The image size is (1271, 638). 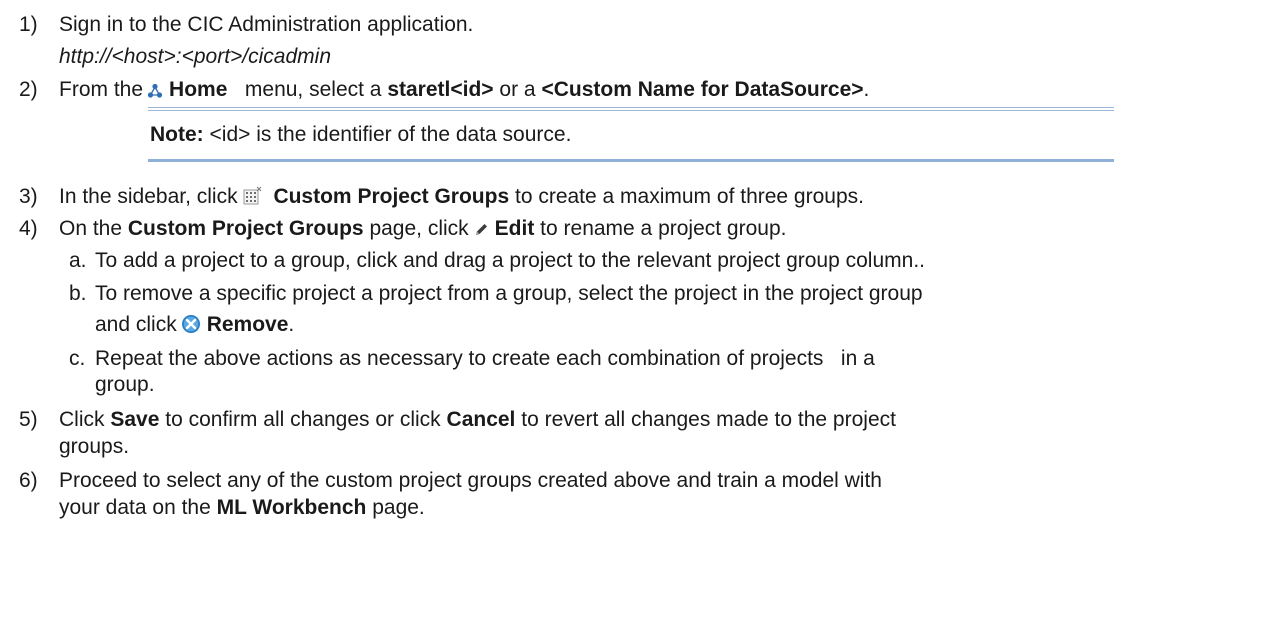 What do you see at coordinates (245, 228) in the screenshot?
I see `custom-project-groups-page: Custom Project Groups` at bounding box center [245, 228].